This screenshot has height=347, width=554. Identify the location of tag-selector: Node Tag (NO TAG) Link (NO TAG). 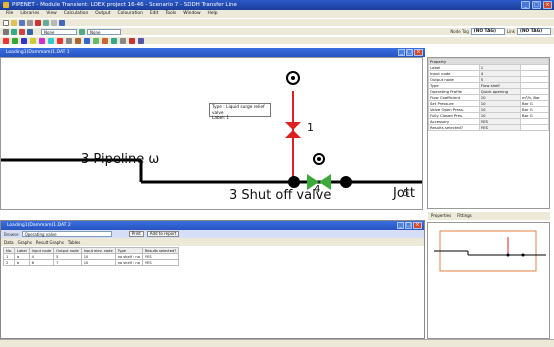
(500, 31).